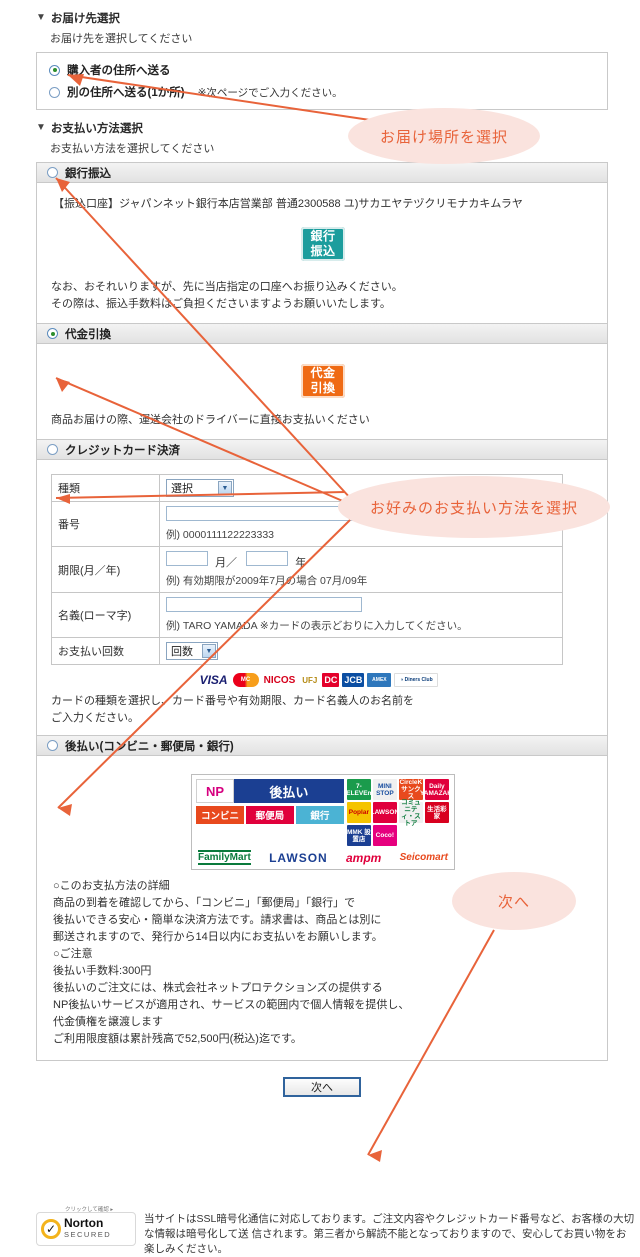  Describe the element at coordinates (301, 563) in the screenshot. I see `expiry-year-unit: 年` at that location.